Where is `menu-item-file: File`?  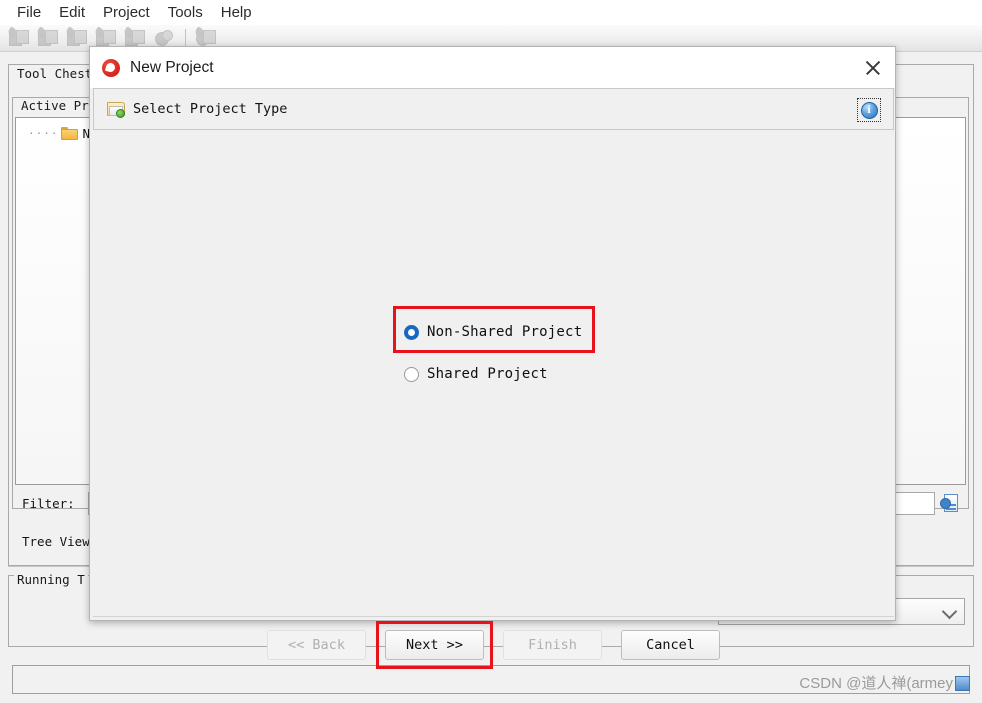
menu-item-file: File is located at coordinates (29, 12).